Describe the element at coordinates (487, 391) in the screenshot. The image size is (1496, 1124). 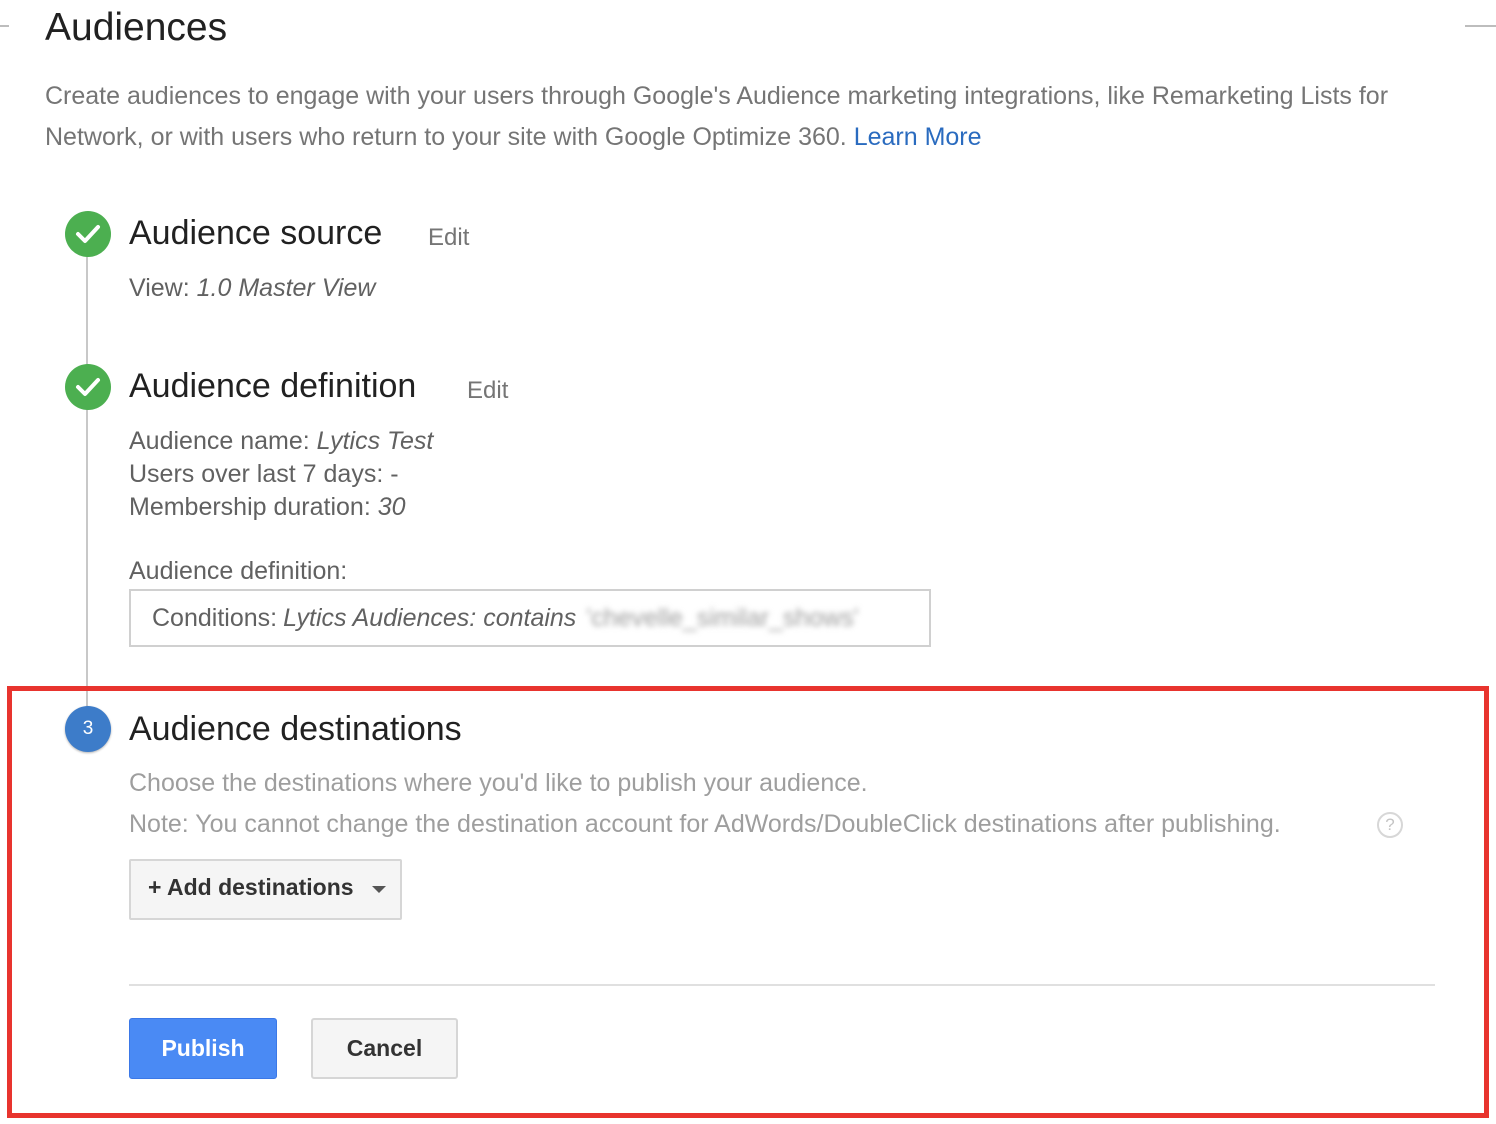
I see `edit-audience-definition-link: Edit` at that location.